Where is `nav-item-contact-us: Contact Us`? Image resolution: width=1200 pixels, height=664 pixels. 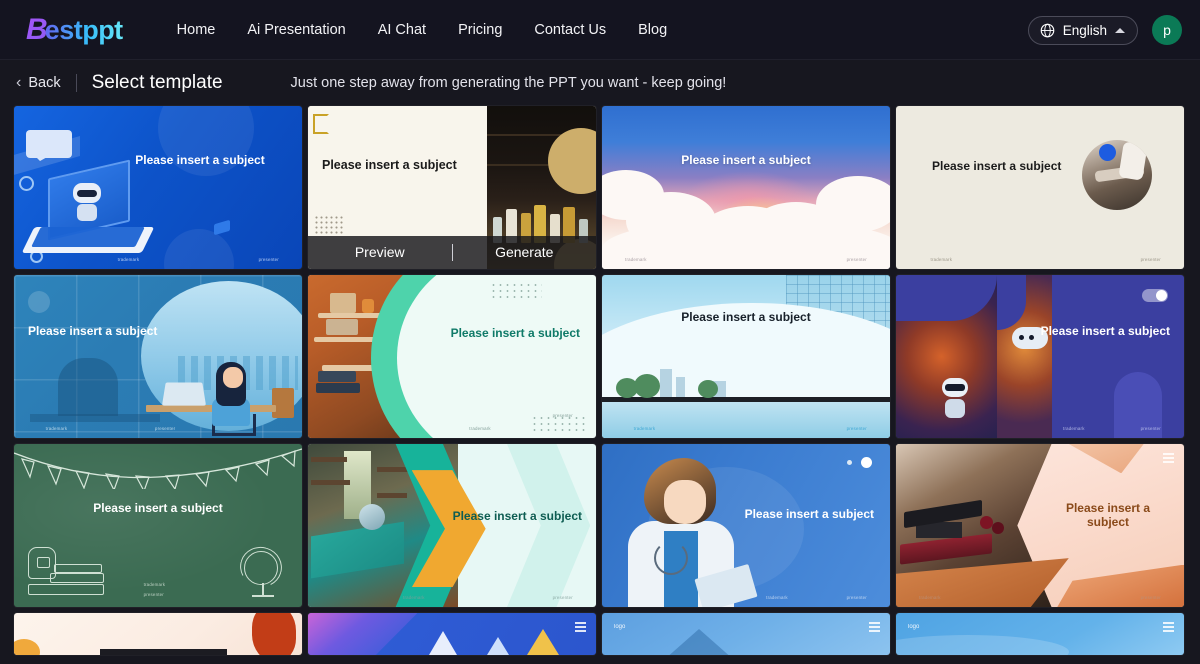 nav-item-contact-us: Contact Us is located at coordinates (570, 30).